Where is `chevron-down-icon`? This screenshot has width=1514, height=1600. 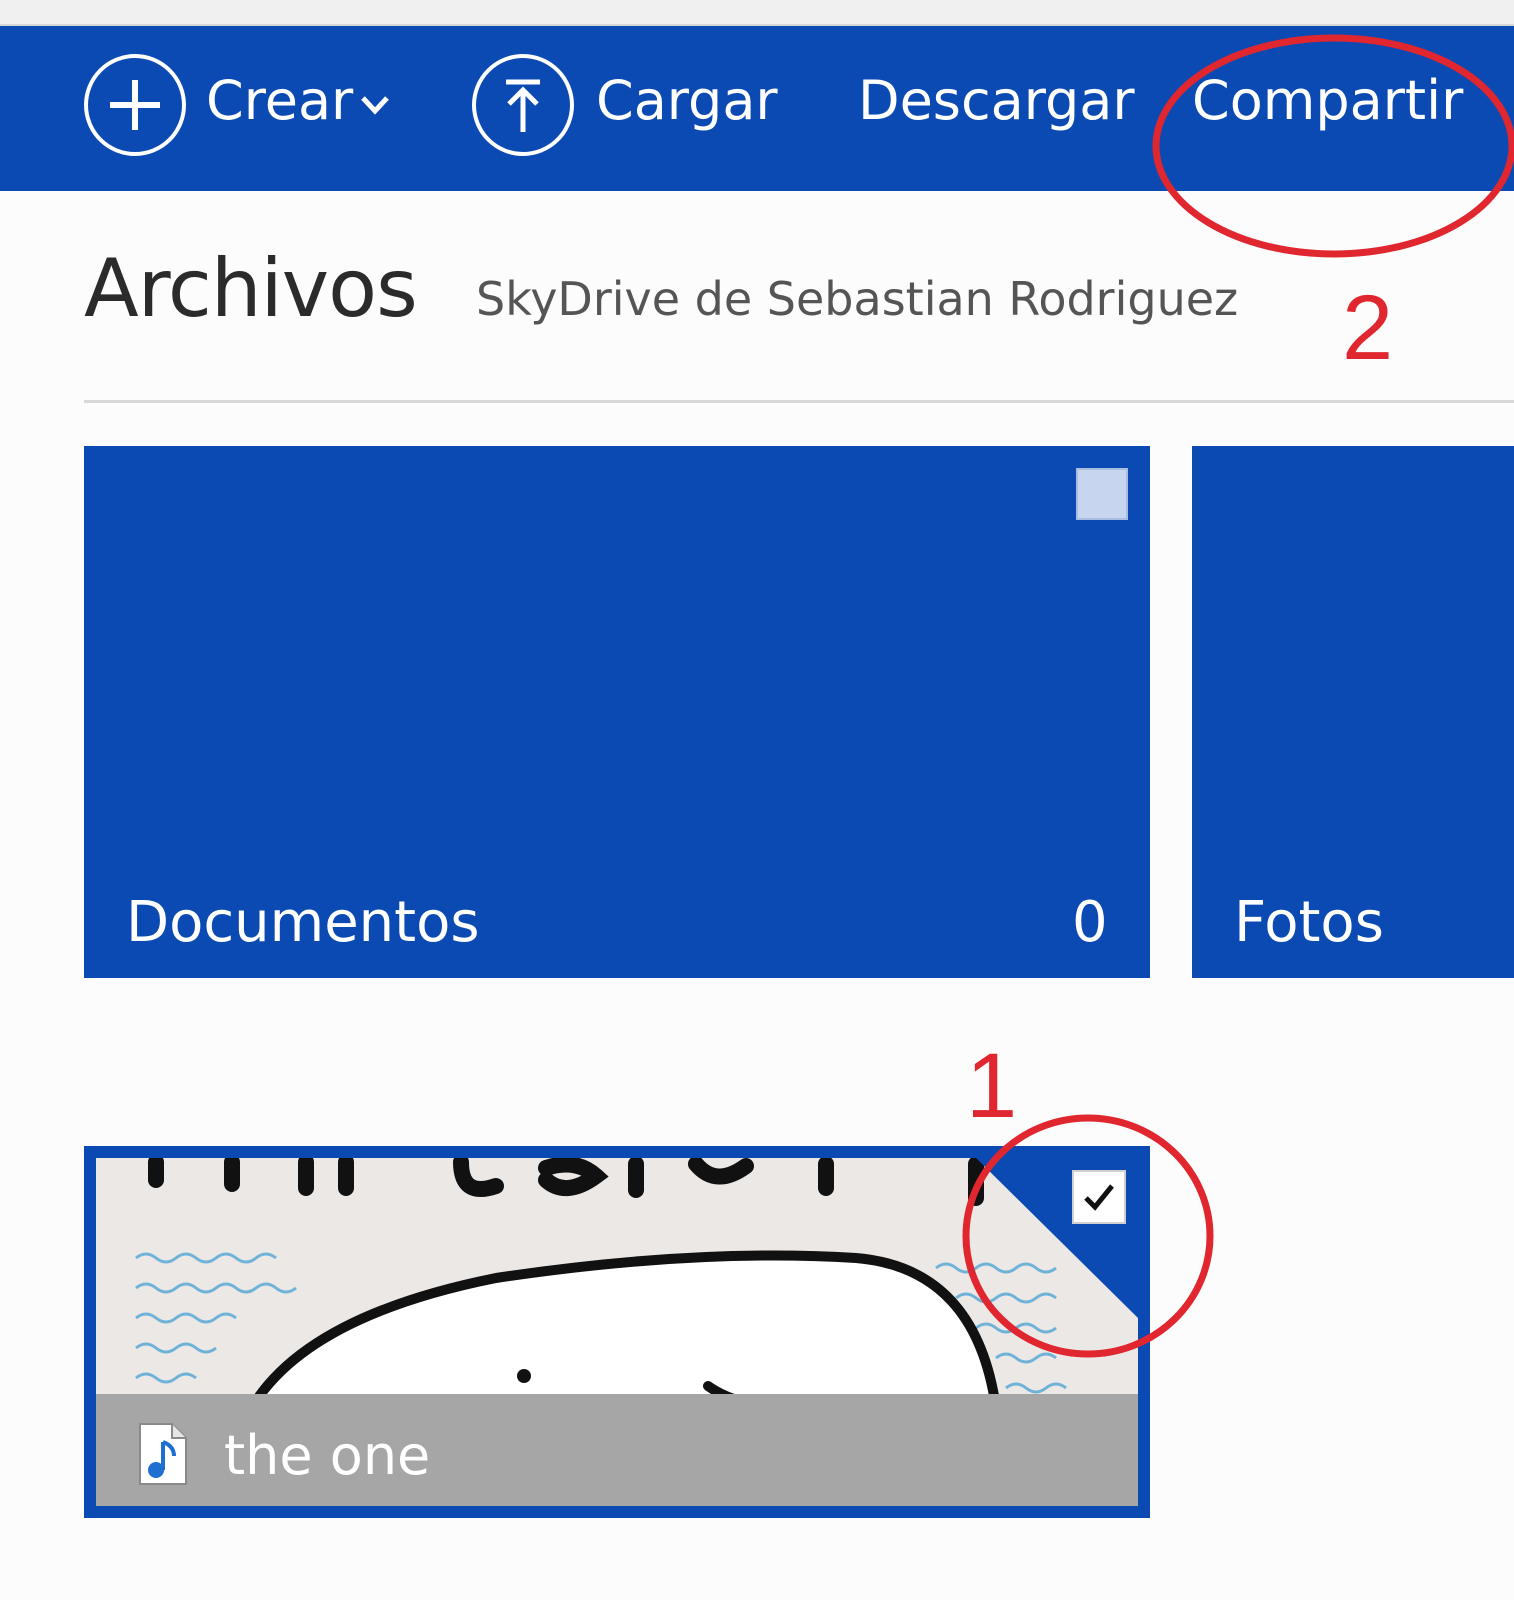
chevron-down-icon is located at coordinates (375, 105).